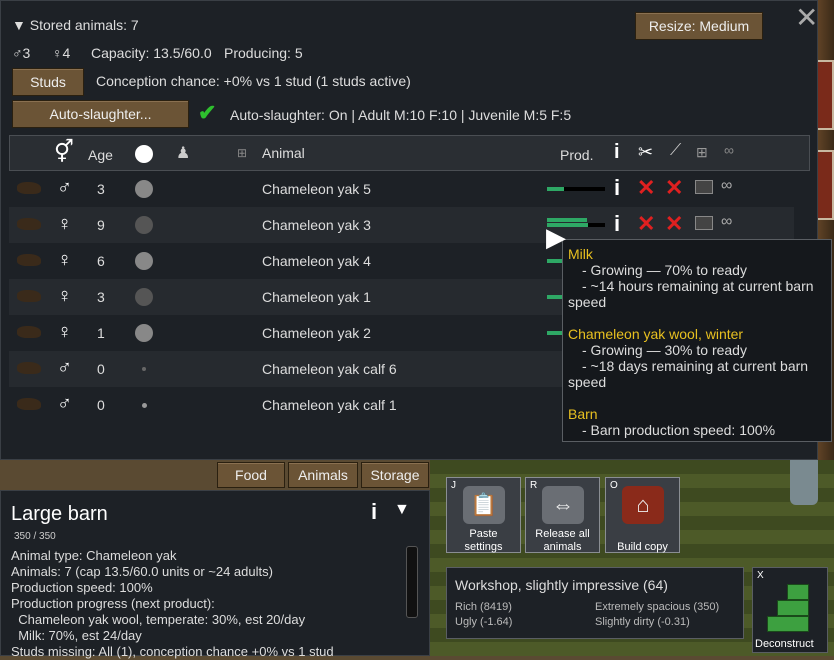  I want to click on tab-storage: Storage, so click(395, 475).